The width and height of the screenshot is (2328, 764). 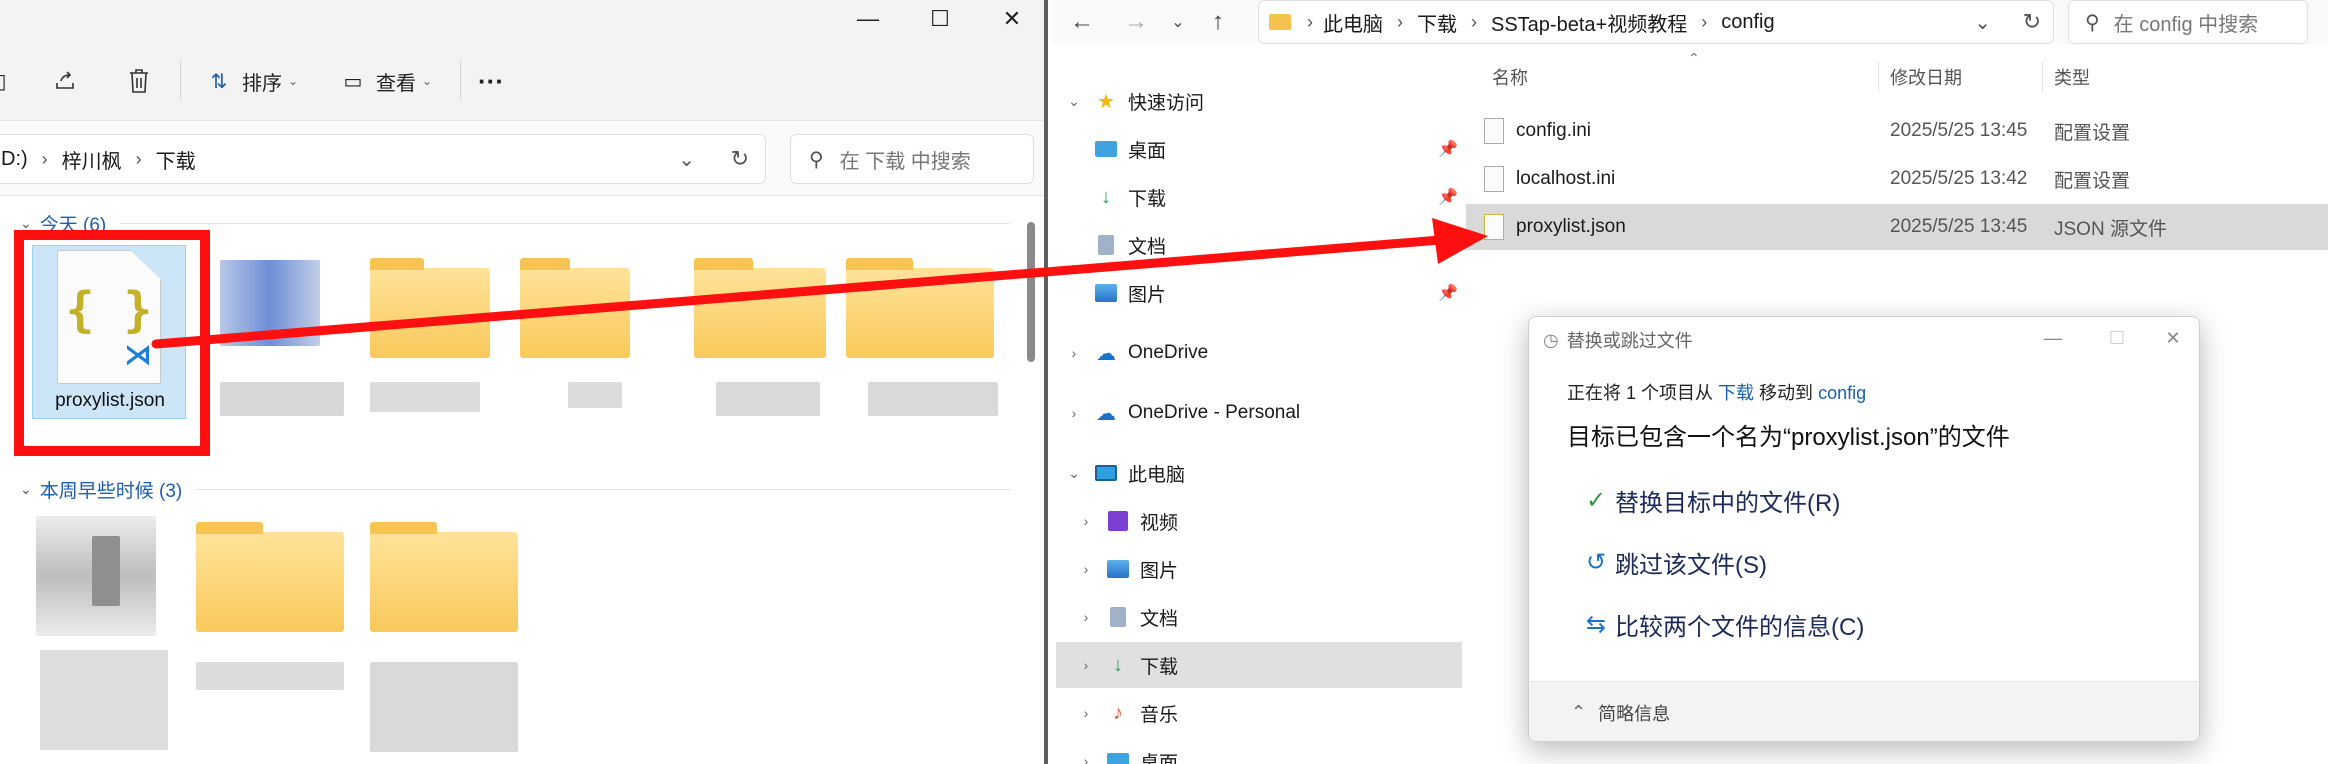 I want to click on back-button: ←, so click(x=1082, y=22).